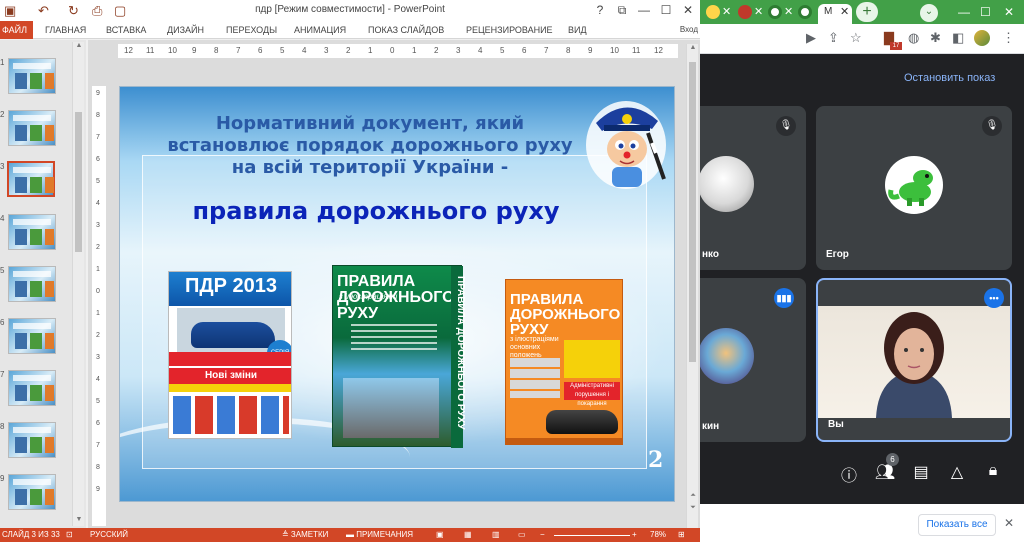 The image size is (1024, 542). Describe the element at coordinates (31, 179) in the screenshot. I see `slide-thumb-selected` at that location.